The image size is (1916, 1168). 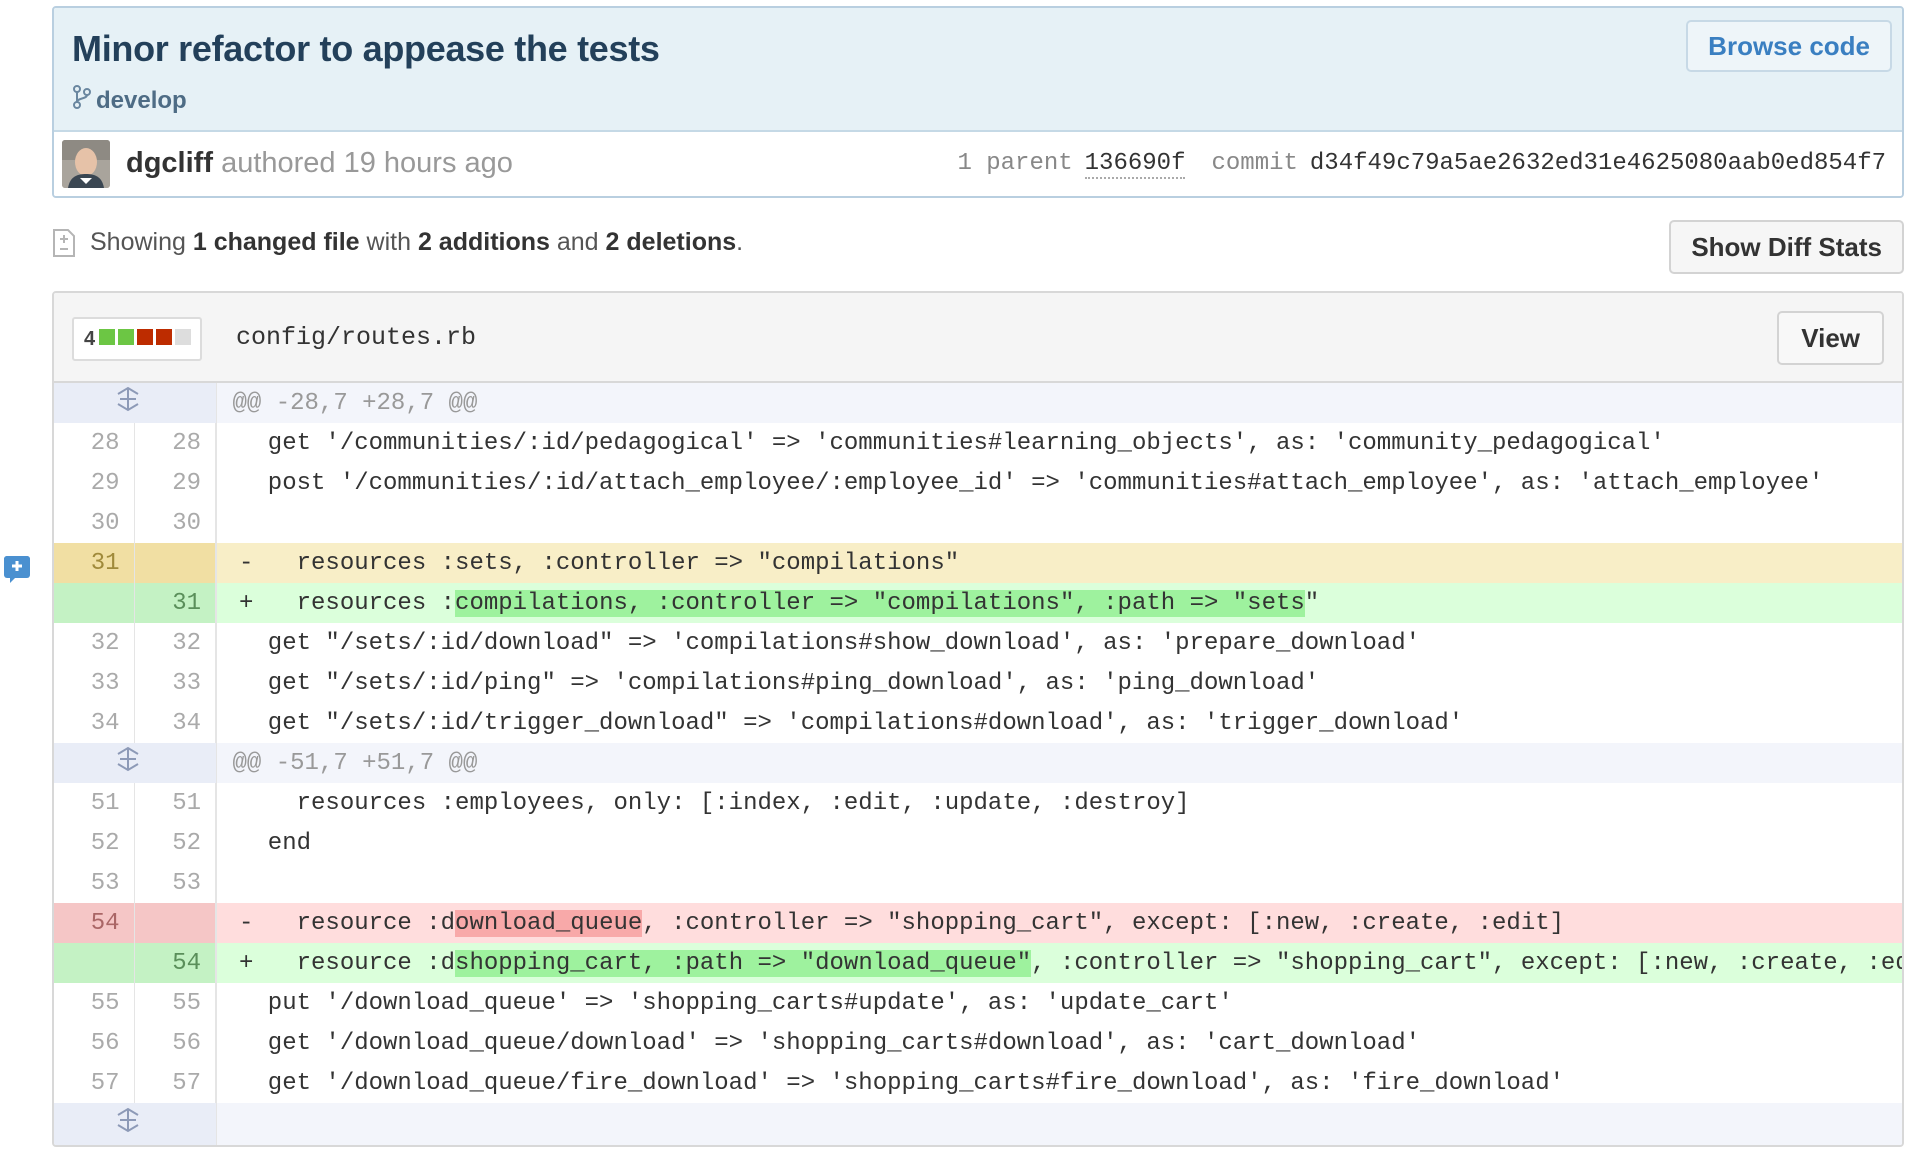 I want to click on old-line-number: 57, so click(x=94, y=1083).